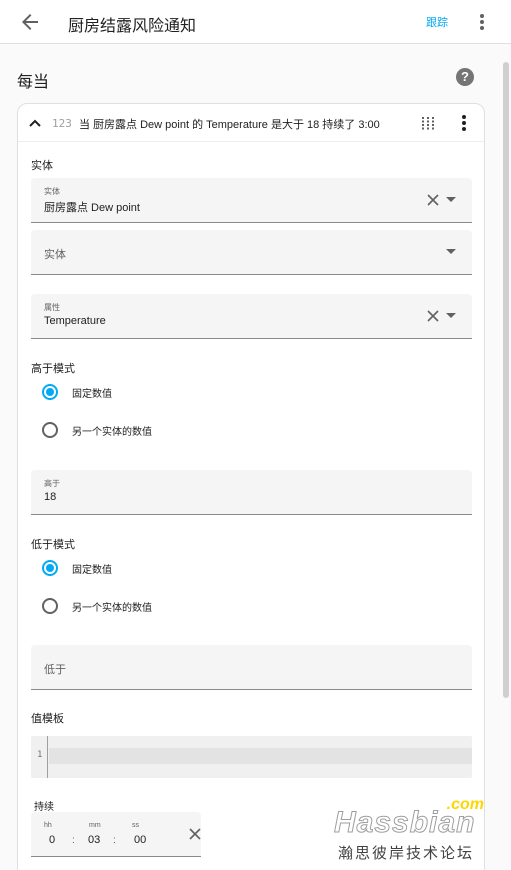 The width and height of the screenshot is (511, 870). I want to click on entity-picker: 实体 厨房露点 Dew point, so click(251, 200).